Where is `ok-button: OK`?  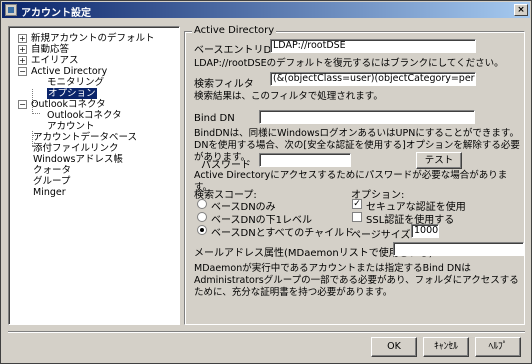
ok-button: OK is located at coordinates (394, 347).